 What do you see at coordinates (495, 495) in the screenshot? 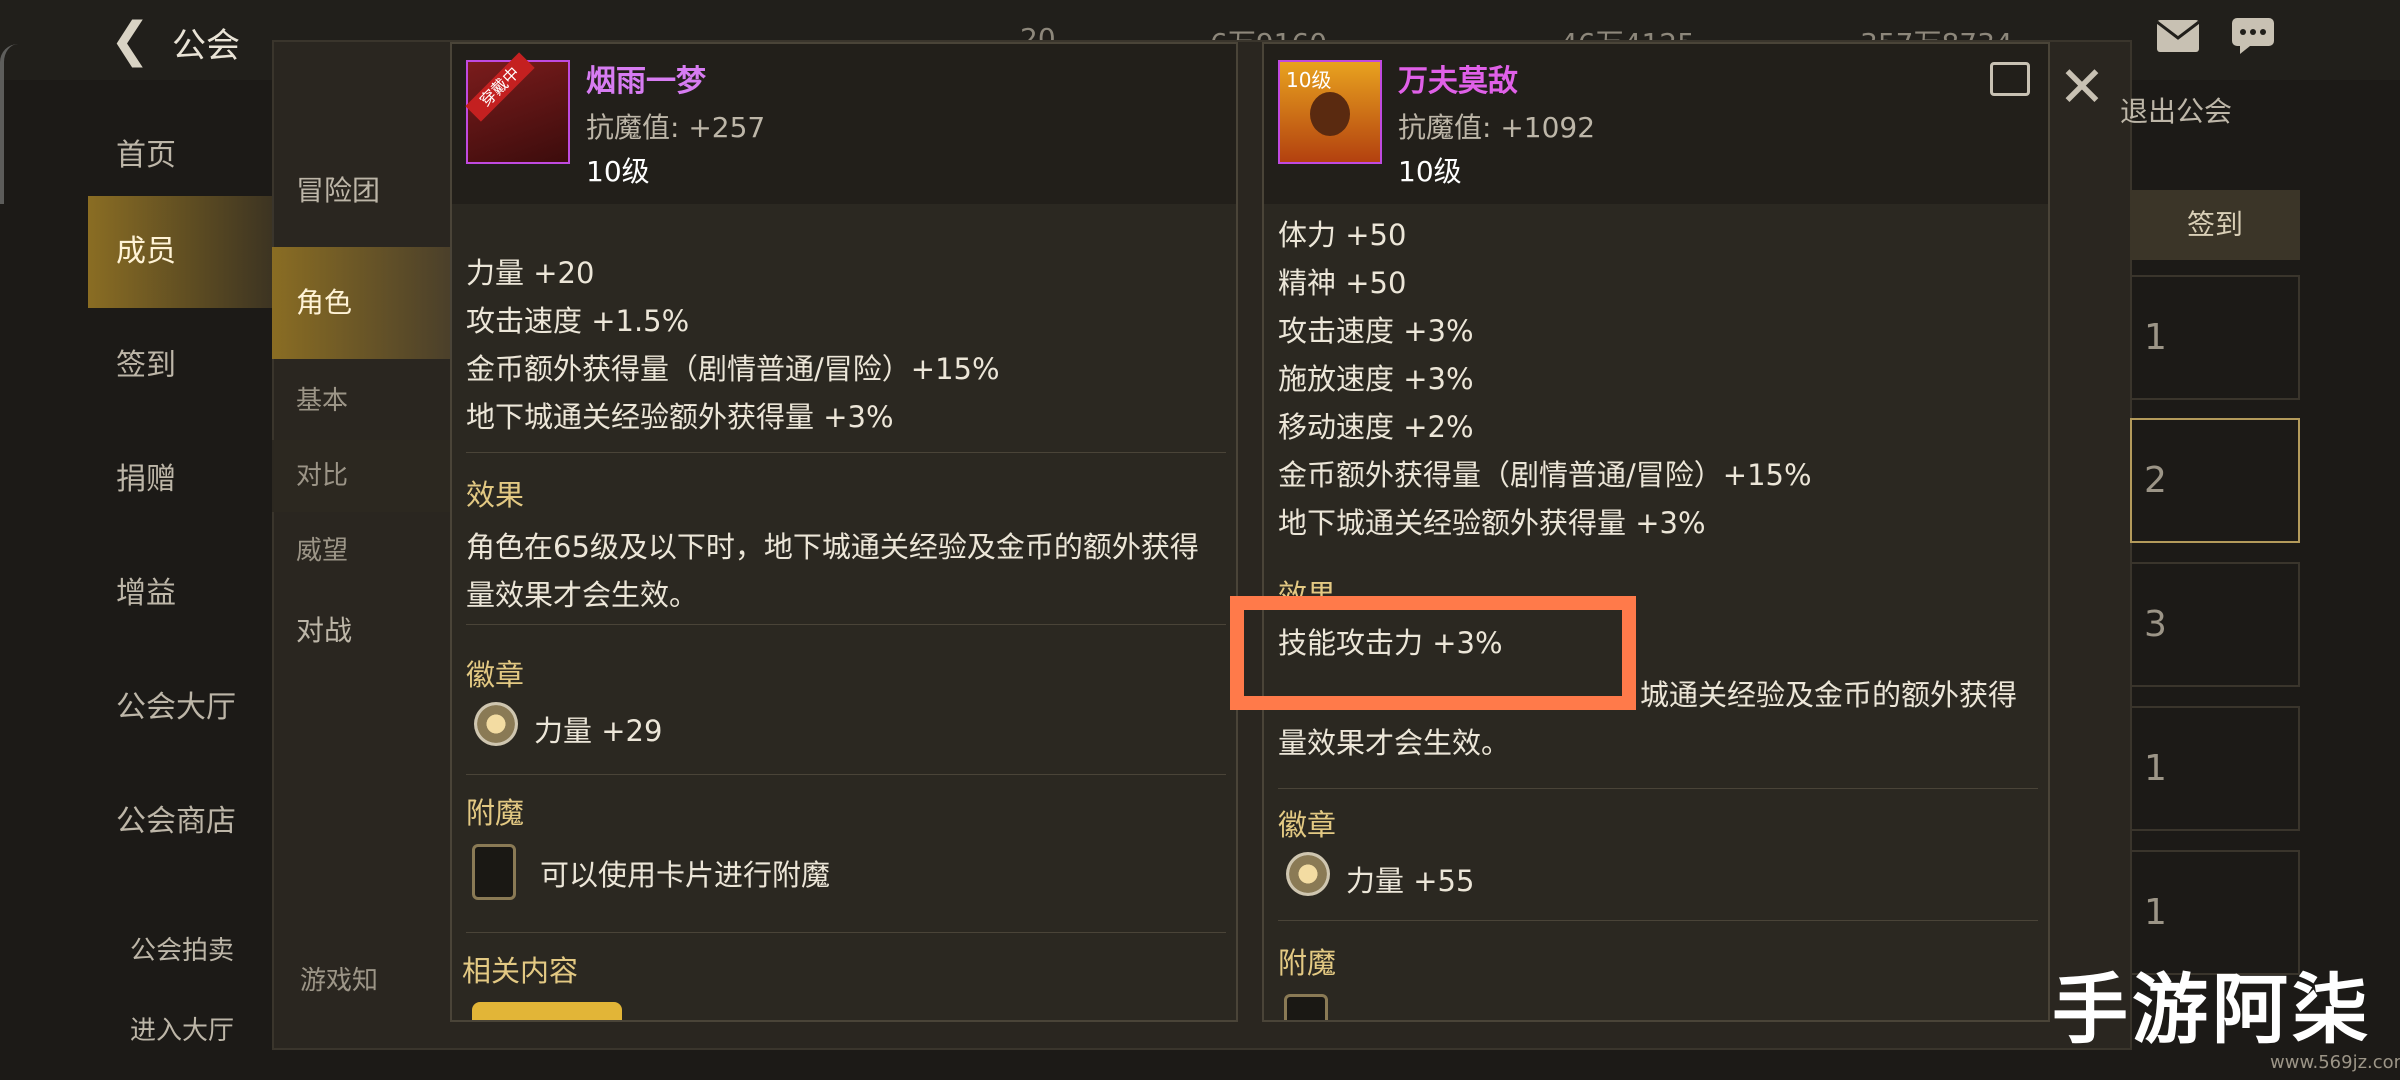
I see `effect-title: 效果` at bounding box center [495, 495].